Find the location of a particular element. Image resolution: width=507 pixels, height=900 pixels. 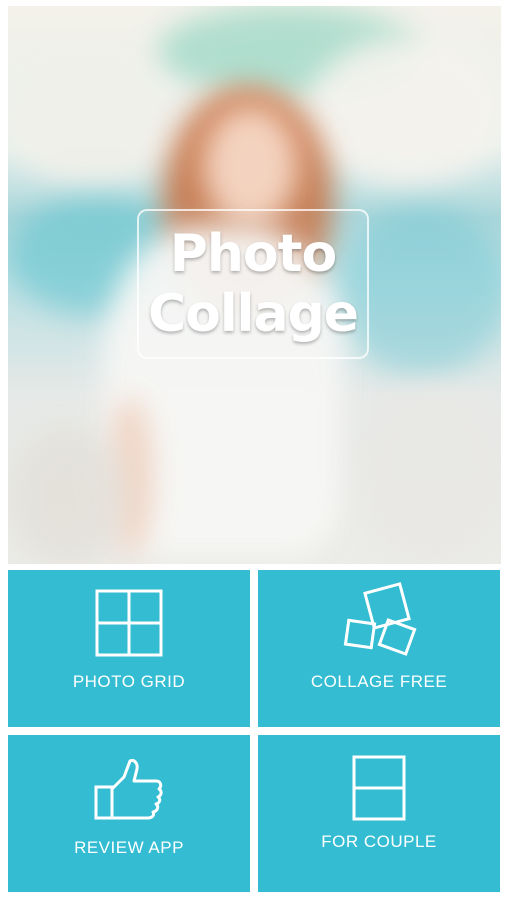

photo-grid-label: PHOTO GRID is located at coordinates (129, 681).